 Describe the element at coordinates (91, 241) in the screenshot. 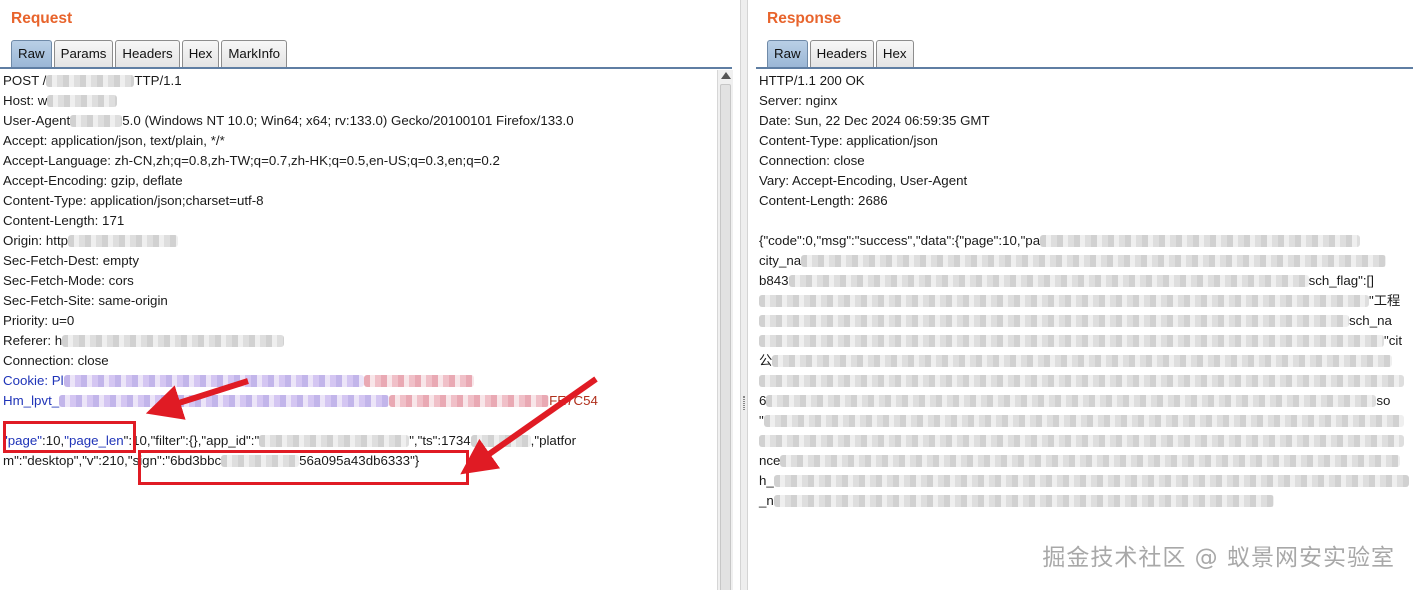

I see `request-line: Origin: http` at that location.